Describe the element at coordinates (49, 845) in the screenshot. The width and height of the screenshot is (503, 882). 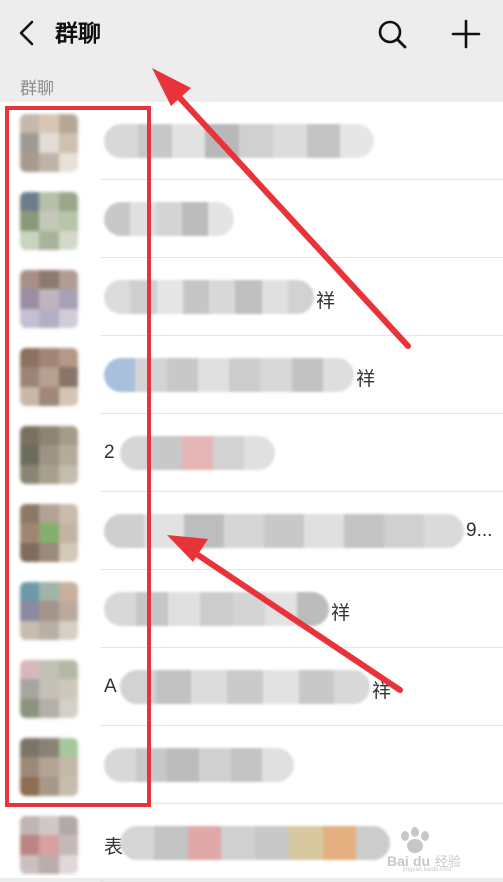
I see `group-avatar` at that location.